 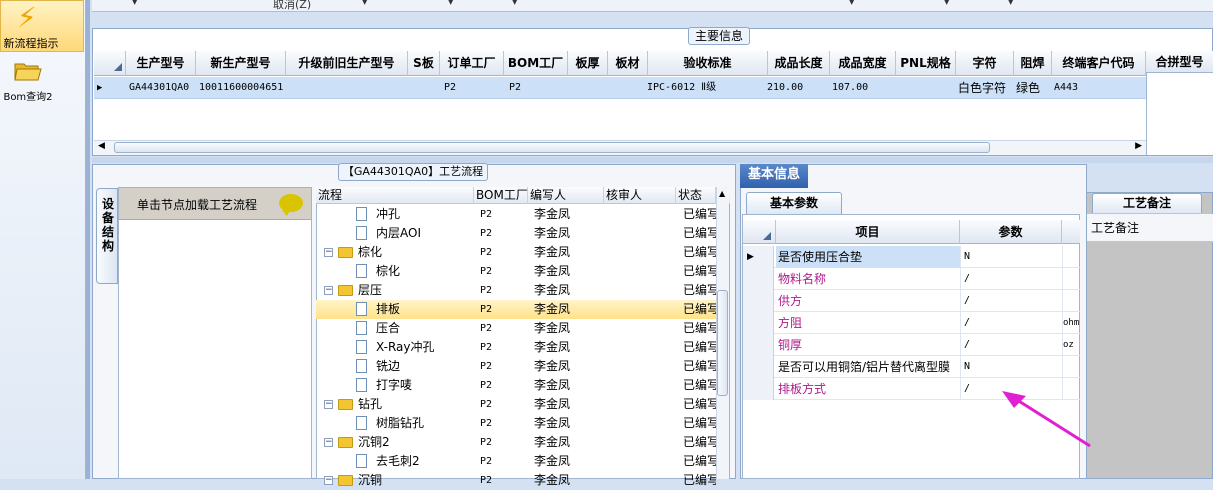 I want to click on param-item: 是否使用压合垫, so click(x=868, y=257).